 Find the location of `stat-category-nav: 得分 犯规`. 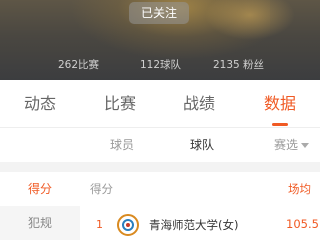

stat-category-nav: 得分 犯规 is located at coordinates (40, 206).